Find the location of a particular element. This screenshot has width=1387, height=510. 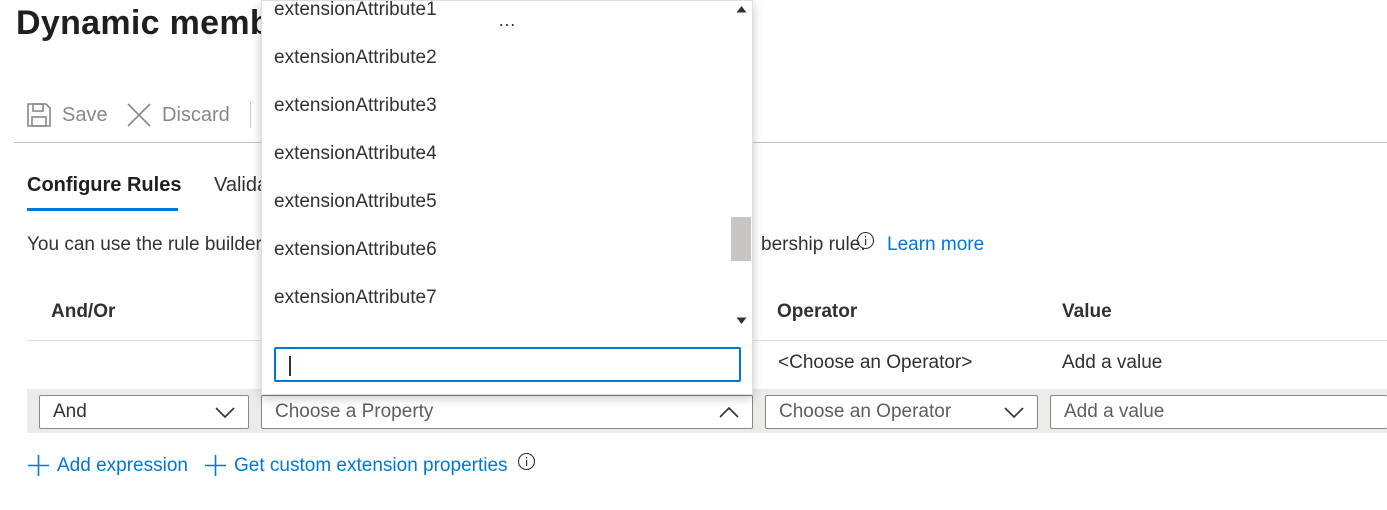

tab-configure-rules: Configure Rules is located at coordinates (104, 185).